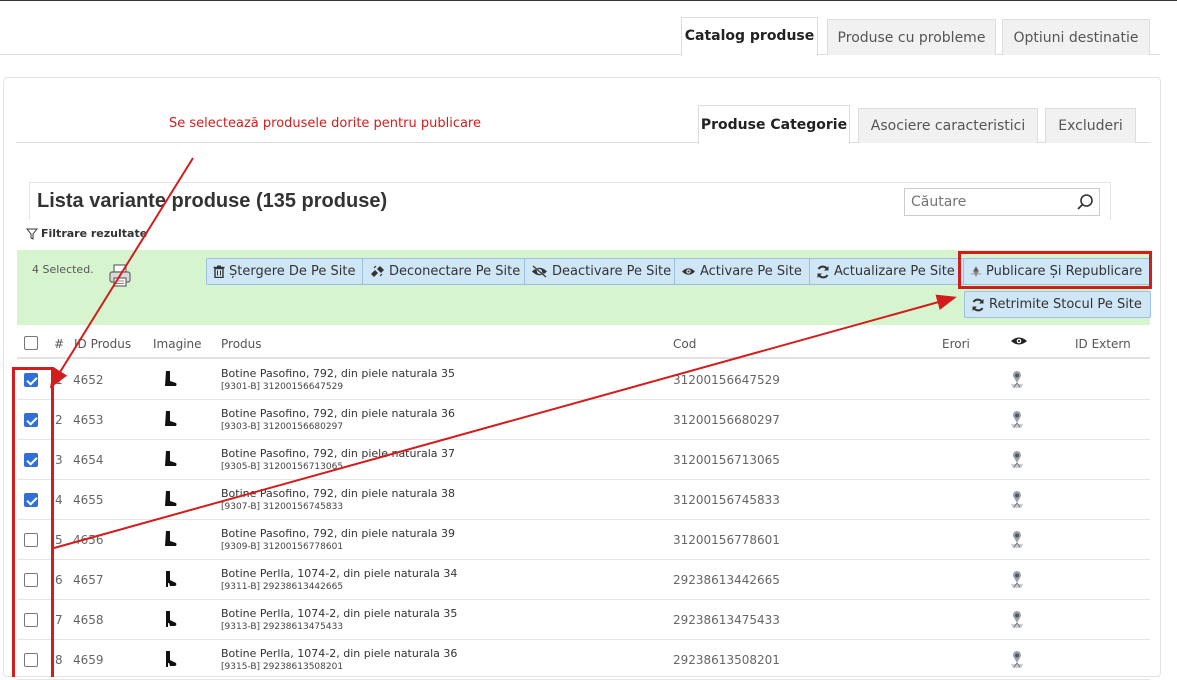  Describe the element at coordinates (282, 507) in the screenshot. I see `product-sku: [9307-B] 31200156745833` at that location.